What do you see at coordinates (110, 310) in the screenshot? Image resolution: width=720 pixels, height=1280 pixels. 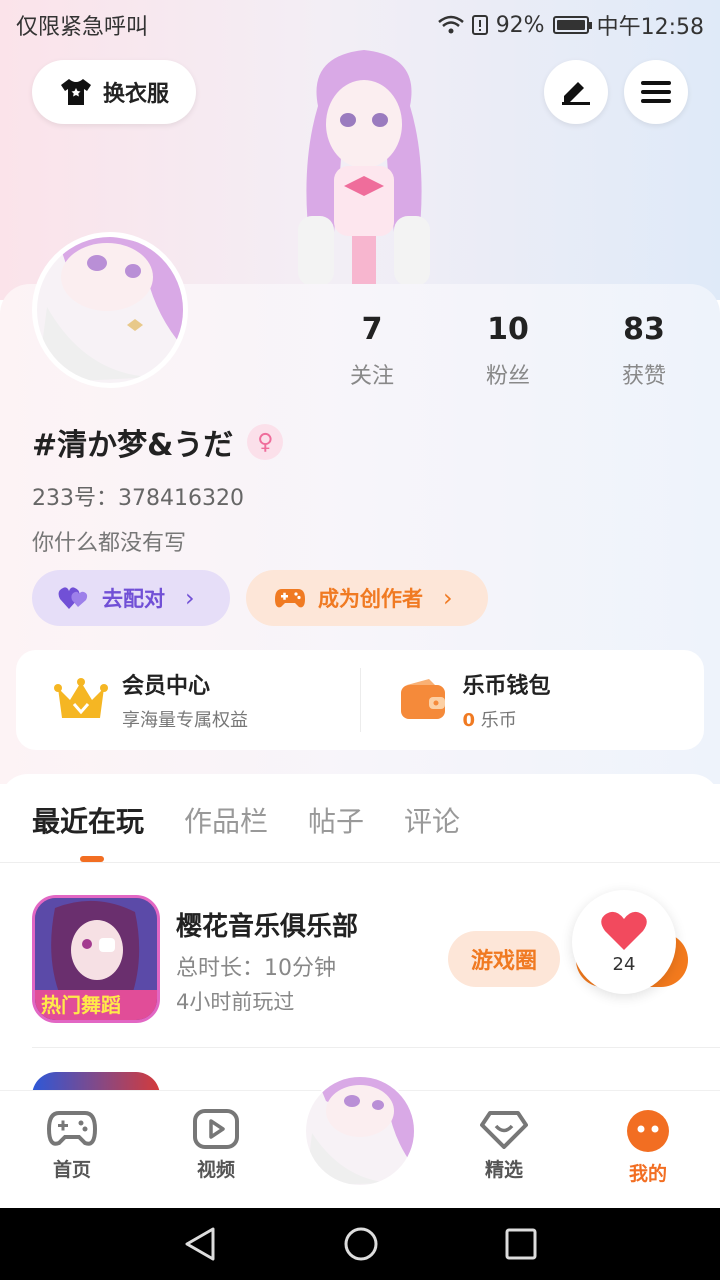 I see `avatar` at bounding box center [110, 310].